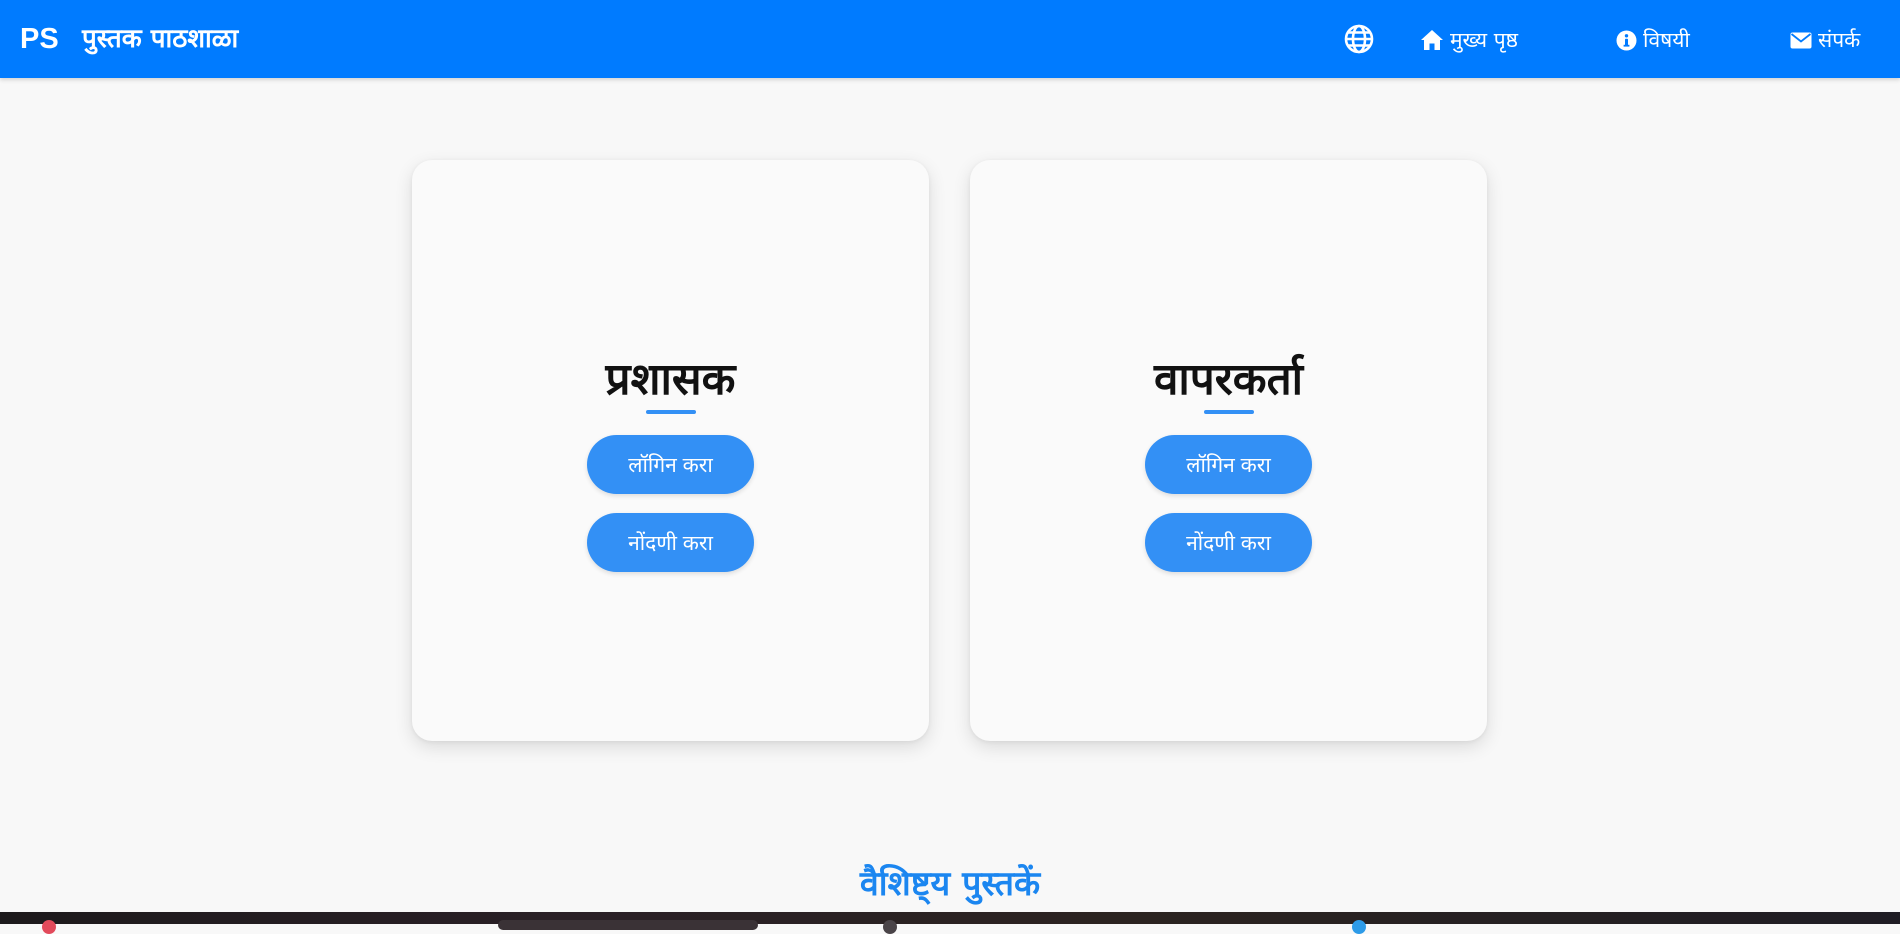  What do you see at coordinates (950, 884) in the screenshot?
I see `featured-books-heading: वैशिष्ट्य पुस्तकें` at bounding box center [950, 884].